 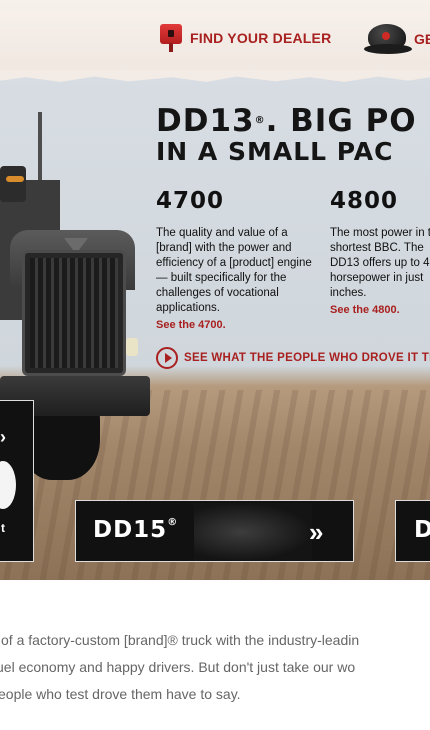 I want to click on see-4800-link: See the 4800., so click(x=380, y=310).